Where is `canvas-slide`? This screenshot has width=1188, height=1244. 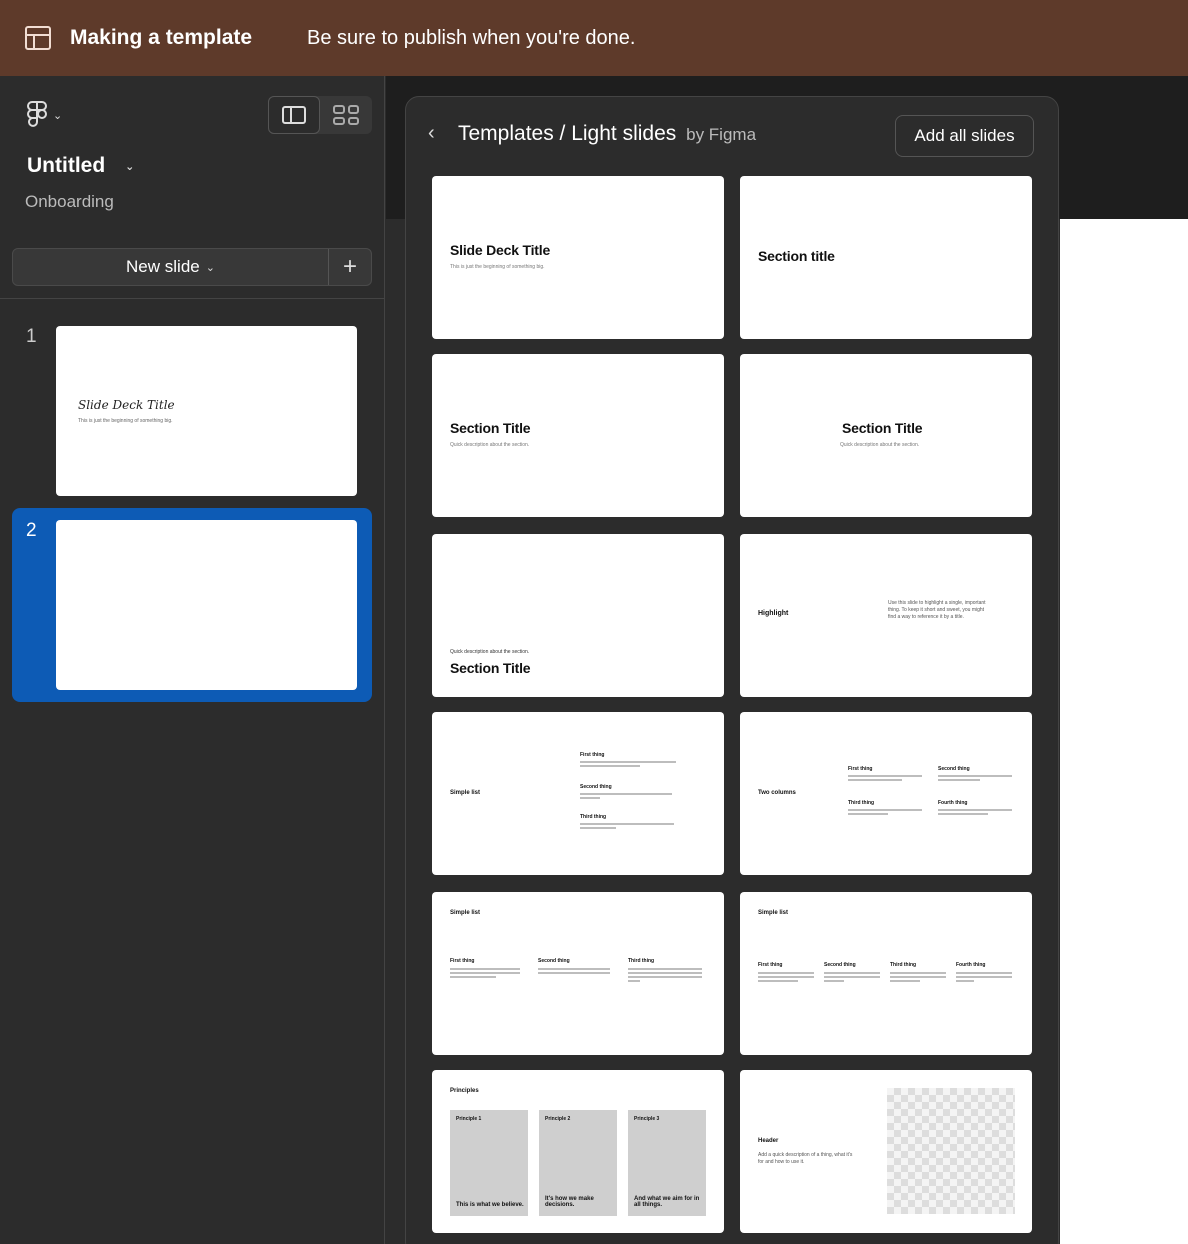 canvas-slide is located at coordinates (1124, 731).